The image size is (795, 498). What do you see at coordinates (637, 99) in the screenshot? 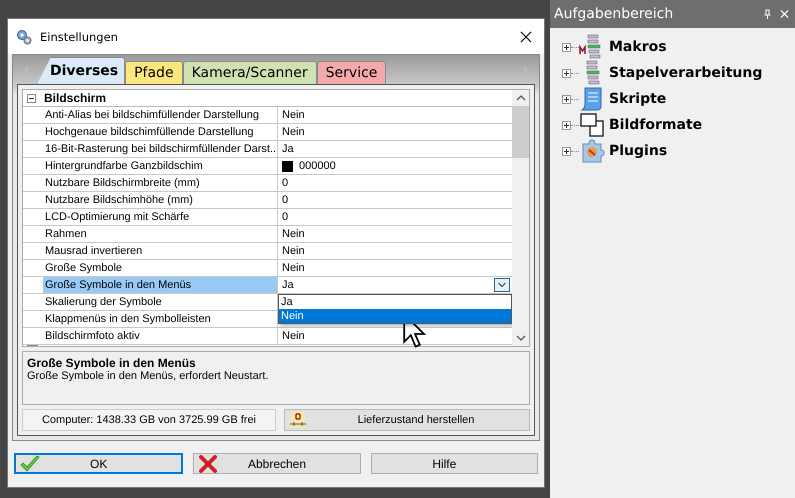
I see `tree-item: Skripte` at bounding box center [637, 99].